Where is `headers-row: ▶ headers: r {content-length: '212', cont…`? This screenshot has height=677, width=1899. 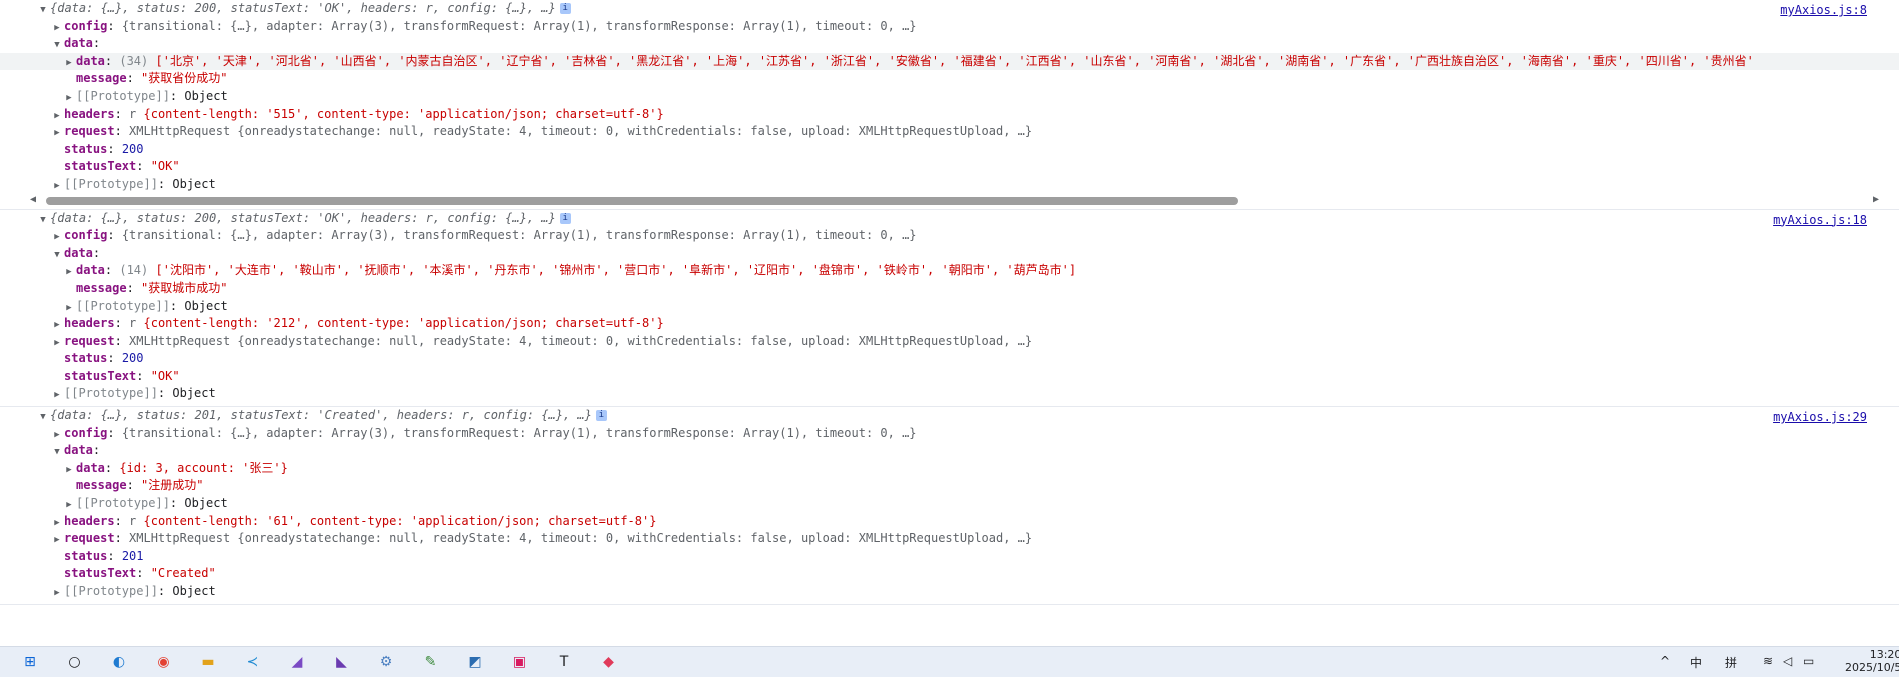
headers-row: ▶ headers: r {content-length: '212', cont… is located at coordinates (949, 324).